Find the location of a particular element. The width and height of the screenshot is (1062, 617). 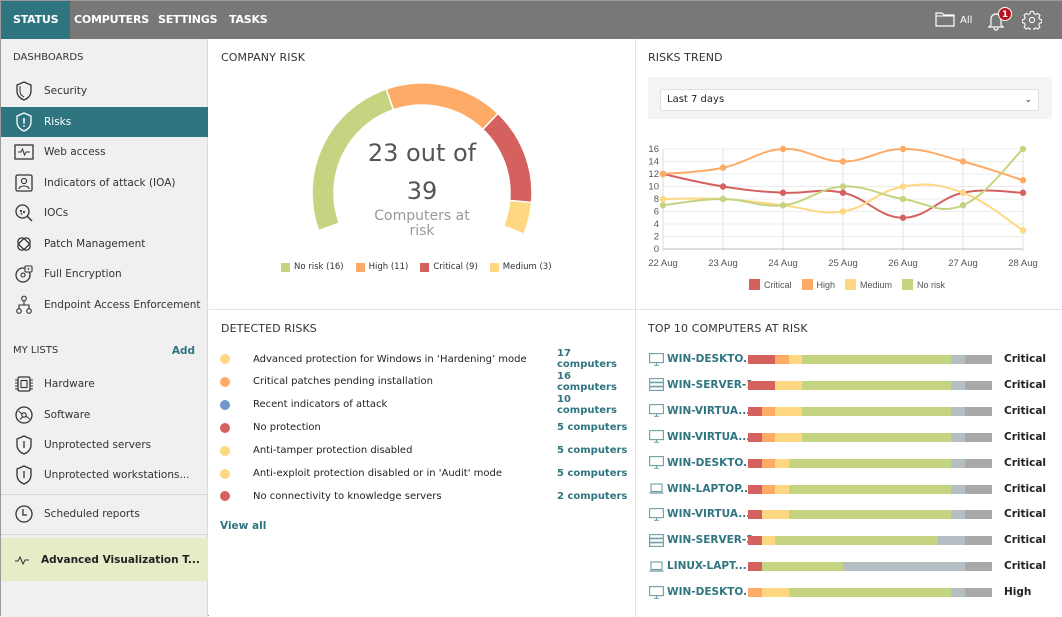

y-tick-label: 6 is located at coordinates (656, 212).